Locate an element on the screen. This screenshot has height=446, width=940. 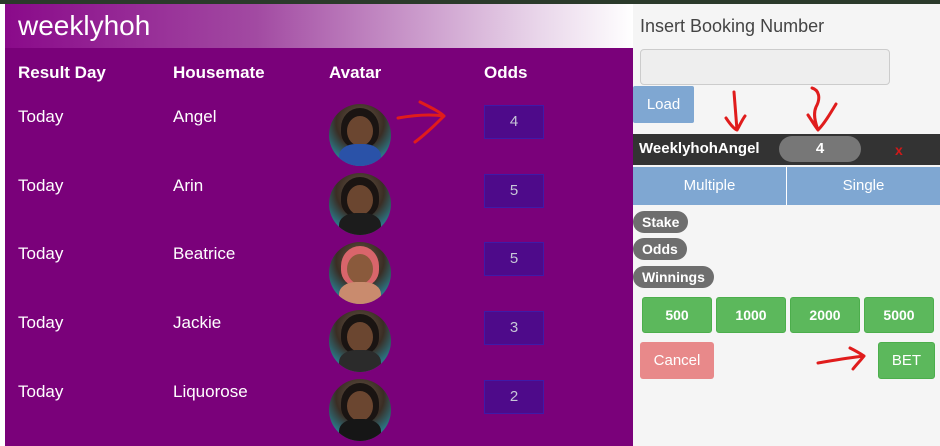
header-avatar: Avatar is located at coordinates (355, 72).